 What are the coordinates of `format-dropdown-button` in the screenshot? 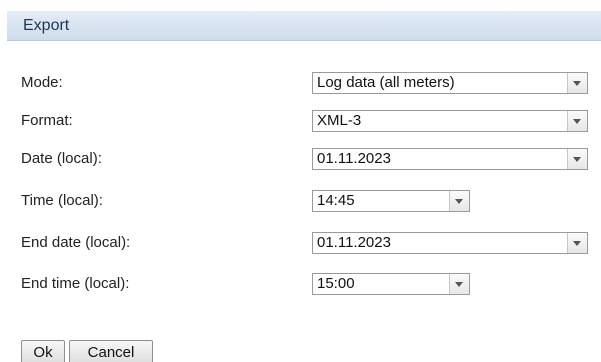 It's located at (577, 121).